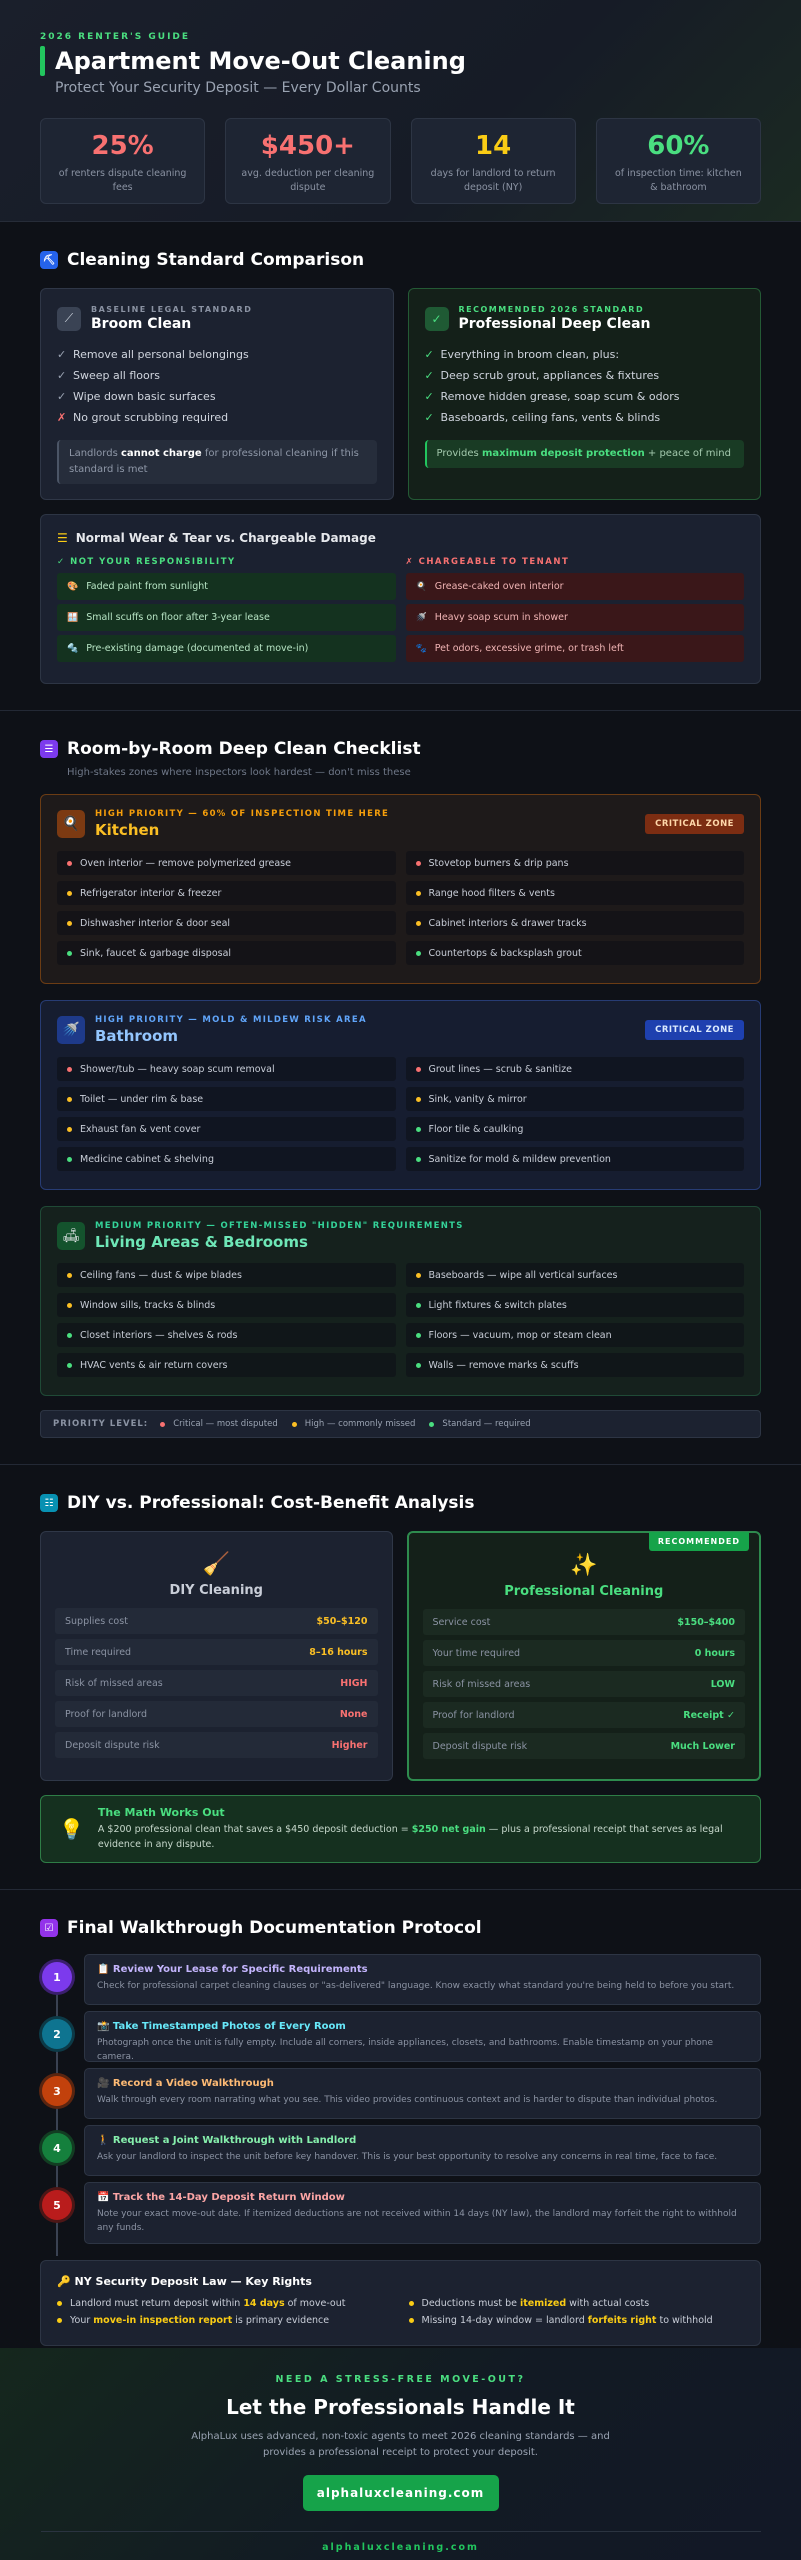 The image size is (801, 2560). I want to click on row-key: Proof for landlord, so click(473, 1715).